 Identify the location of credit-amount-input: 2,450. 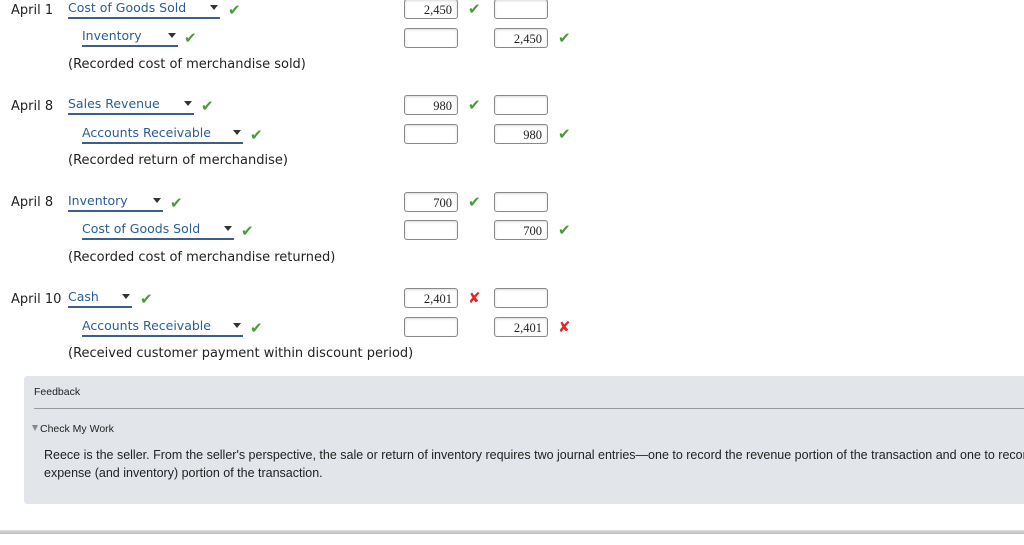
(521, 38).